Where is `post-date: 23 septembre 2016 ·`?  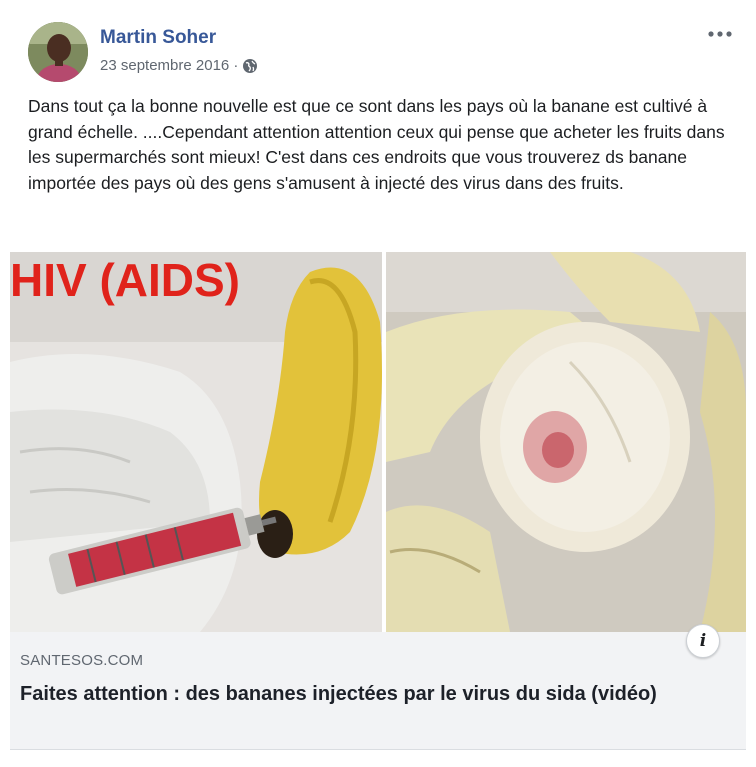
post-date: 23 septembre 2016 · is located at coordinates (169, 65).